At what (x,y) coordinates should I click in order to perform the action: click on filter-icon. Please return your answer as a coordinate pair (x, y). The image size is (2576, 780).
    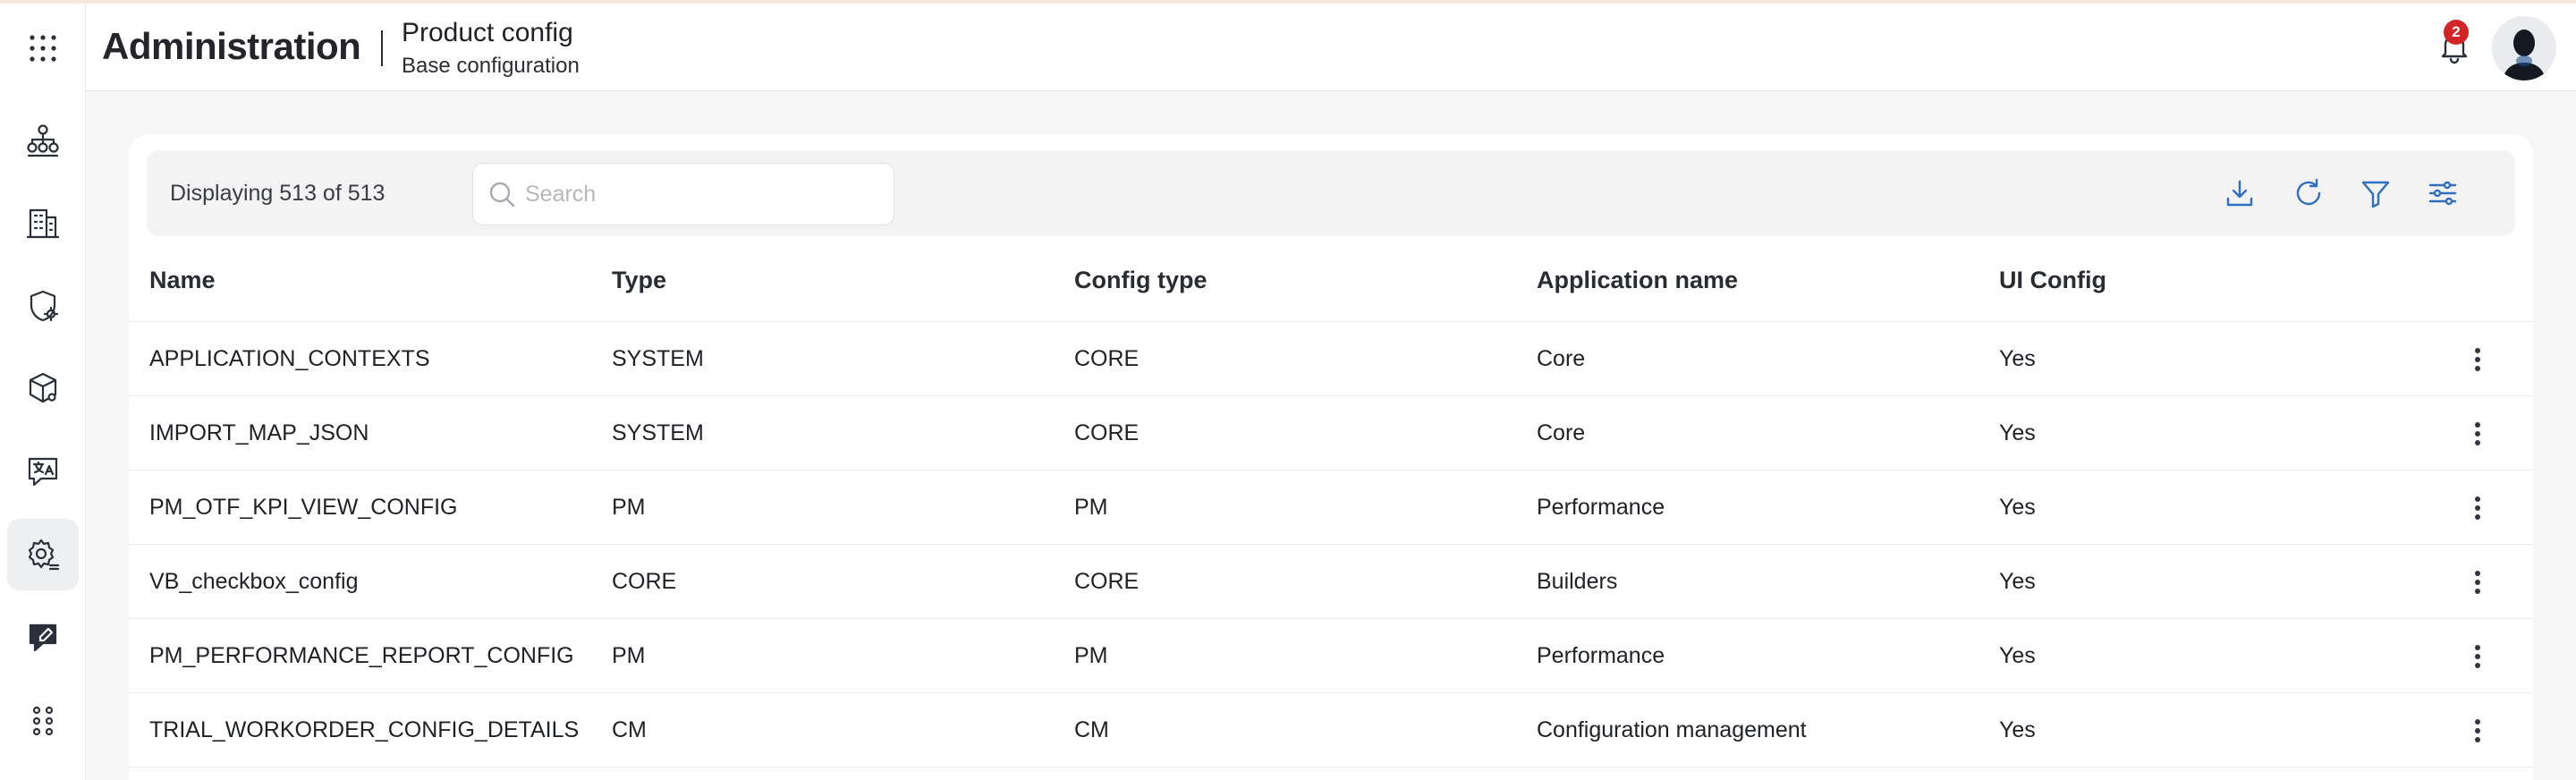
    Looking at the image, I should click on (2375, 194).